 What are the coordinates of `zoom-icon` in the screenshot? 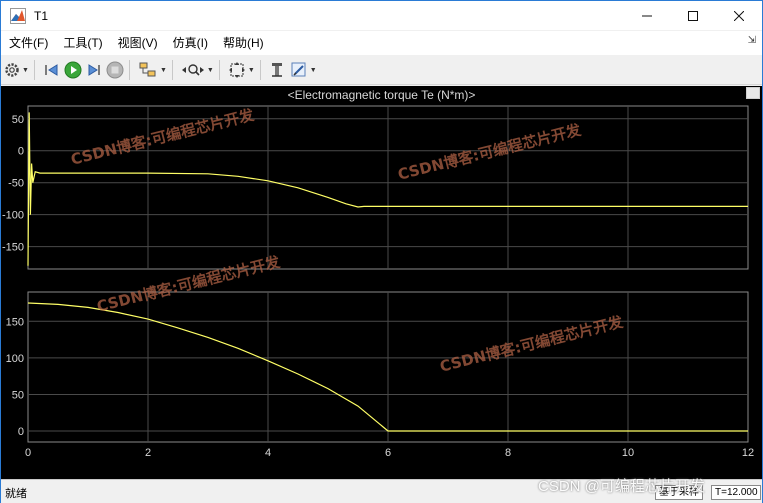 It's located at (192, 70).